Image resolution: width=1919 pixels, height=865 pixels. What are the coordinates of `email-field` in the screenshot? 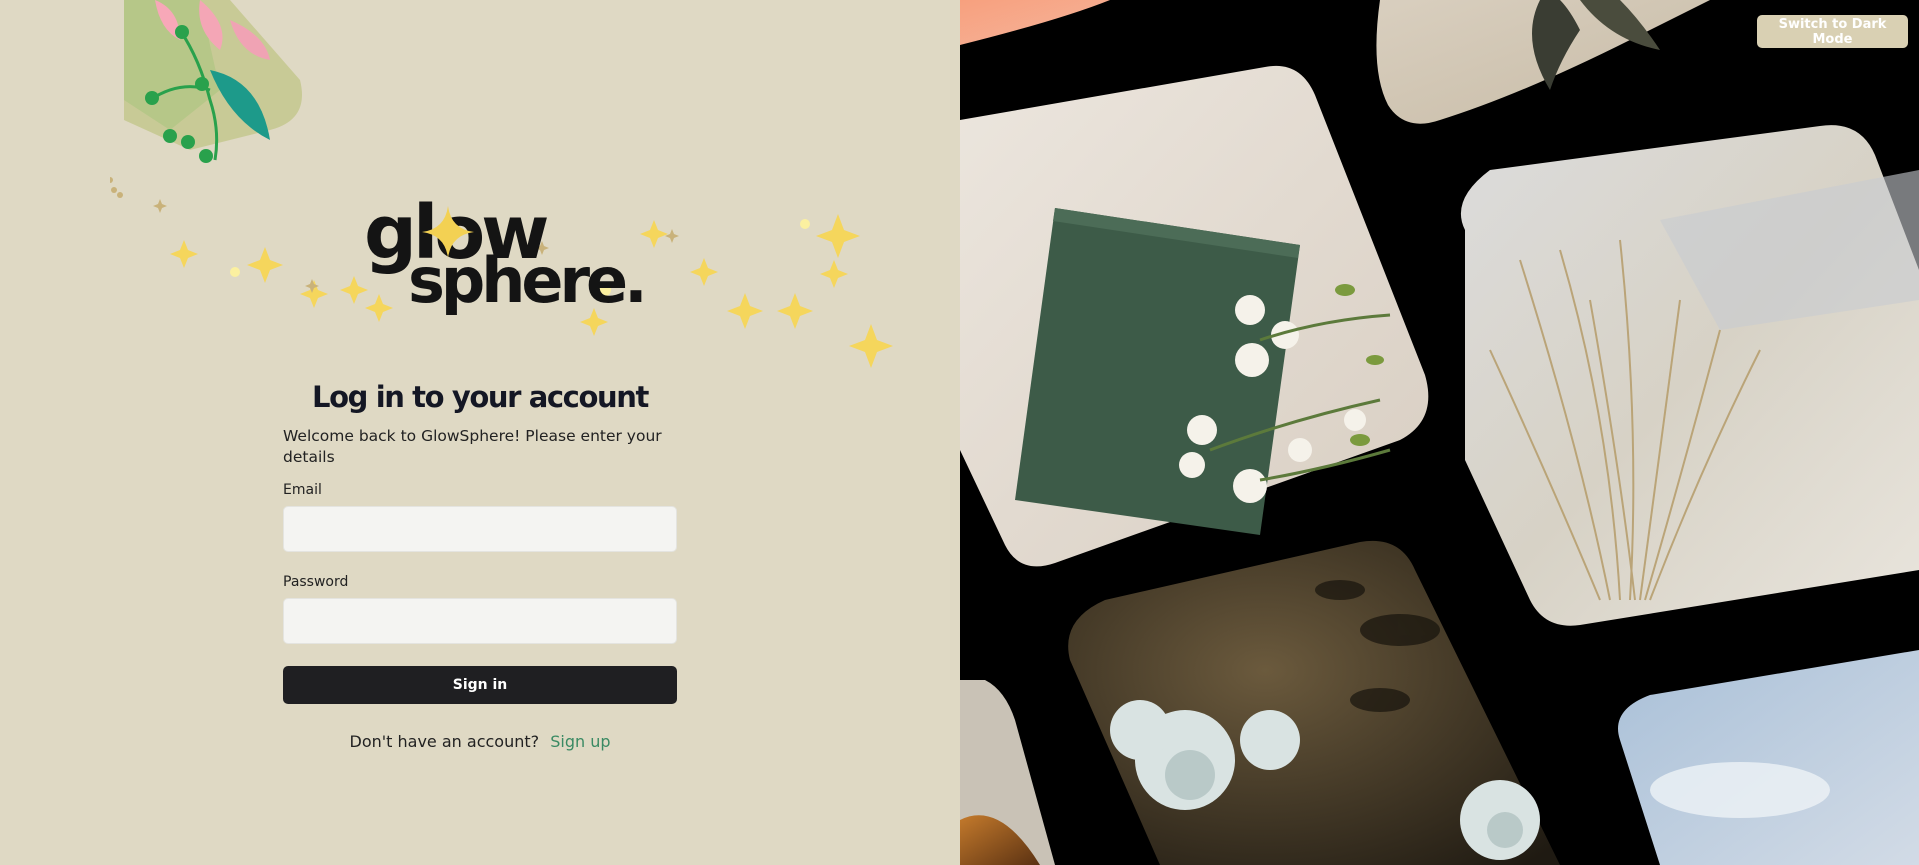 It's located at (480, 529).